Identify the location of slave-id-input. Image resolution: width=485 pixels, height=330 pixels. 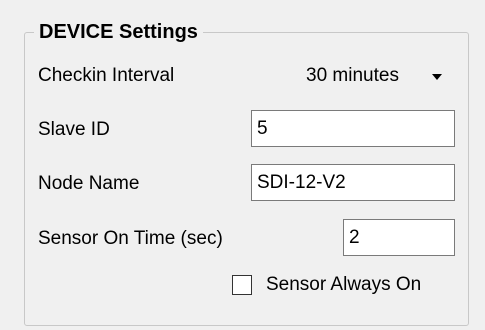
(353, 128).